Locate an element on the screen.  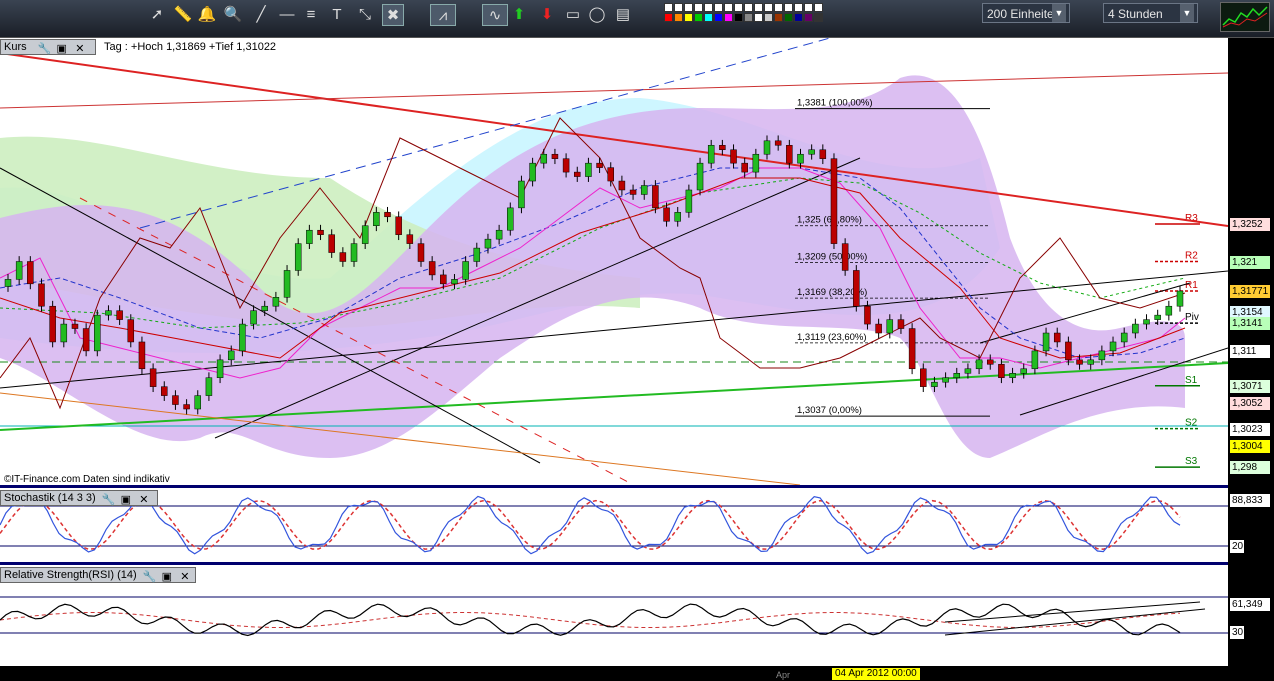
text-box-icon: ▤ is located at coordinates (623, 15).